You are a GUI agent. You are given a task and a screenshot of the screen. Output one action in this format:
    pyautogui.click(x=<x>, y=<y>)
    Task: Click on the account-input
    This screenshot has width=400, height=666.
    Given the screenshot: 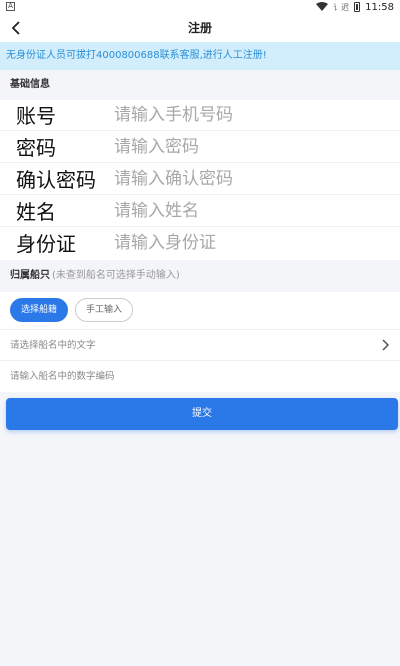 What is the action you would take?
    pyautogui.click(x=249, y=115)
    